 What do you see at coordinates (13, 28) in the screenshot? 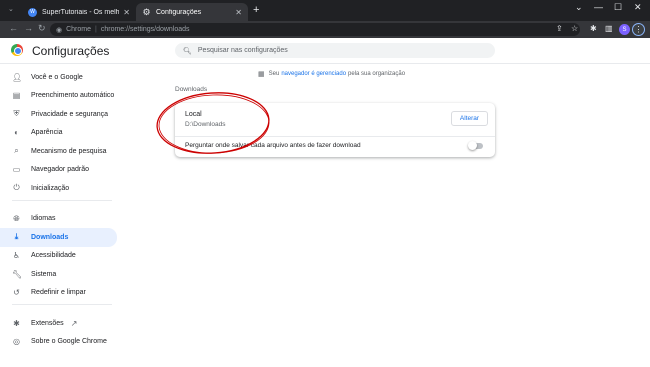
I see `back-icon: ←` at bounding box center [13, 28].